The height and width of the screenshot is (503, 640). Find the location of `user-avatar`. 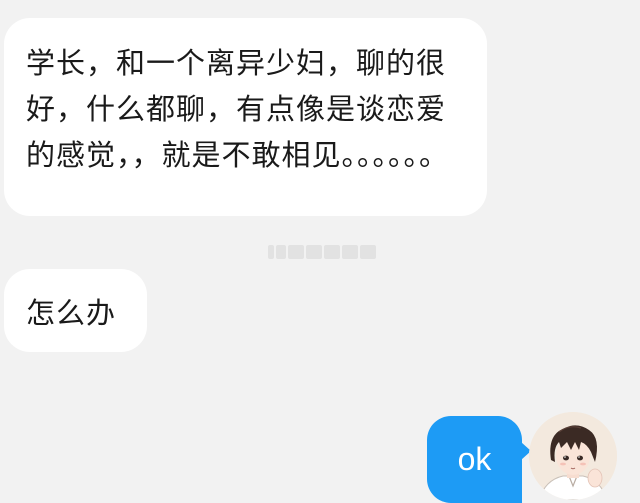

user-avatar is located at coordinates (573, 456).